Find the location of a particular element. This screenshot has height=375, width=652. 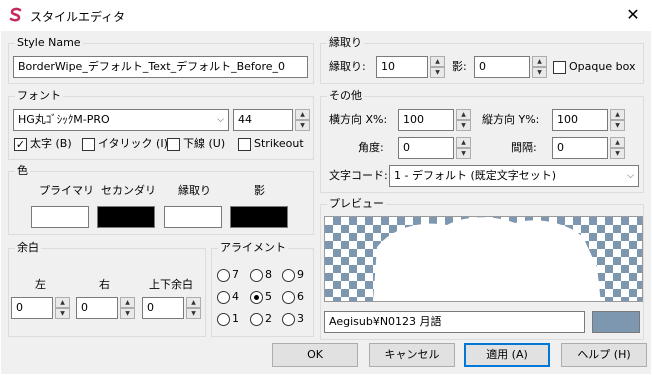

margin-vertical-spinner: ▲ ▼ is located at coordinates (193, 308).